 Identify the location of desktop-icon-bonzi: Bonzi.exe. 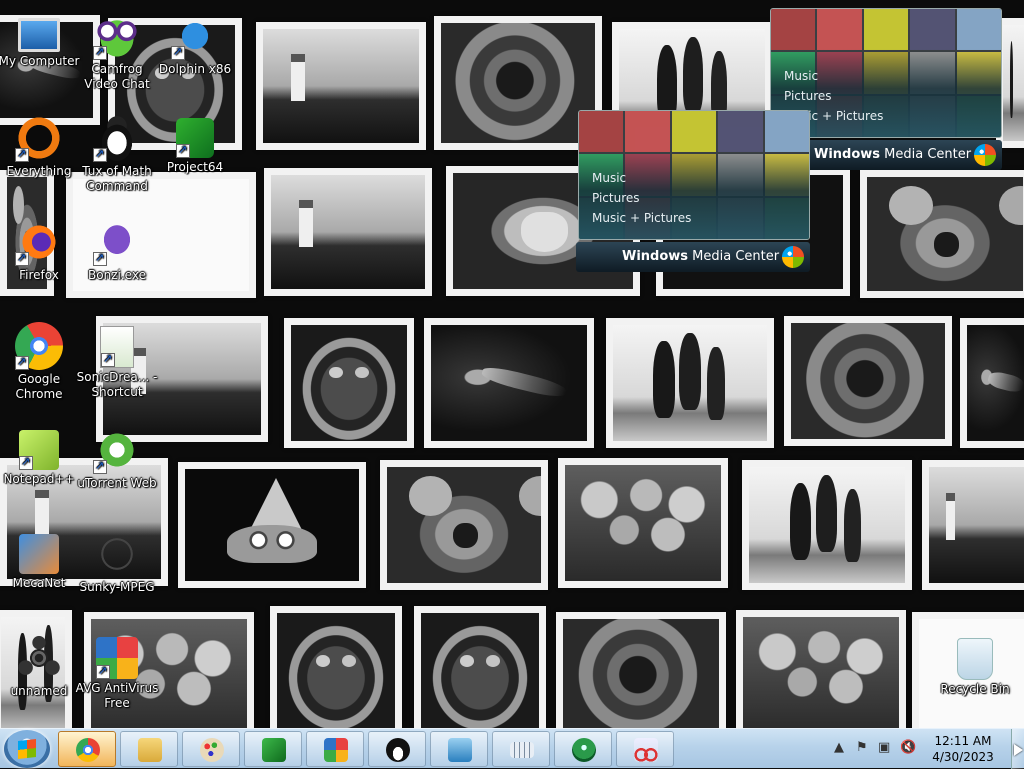
(117, 250).